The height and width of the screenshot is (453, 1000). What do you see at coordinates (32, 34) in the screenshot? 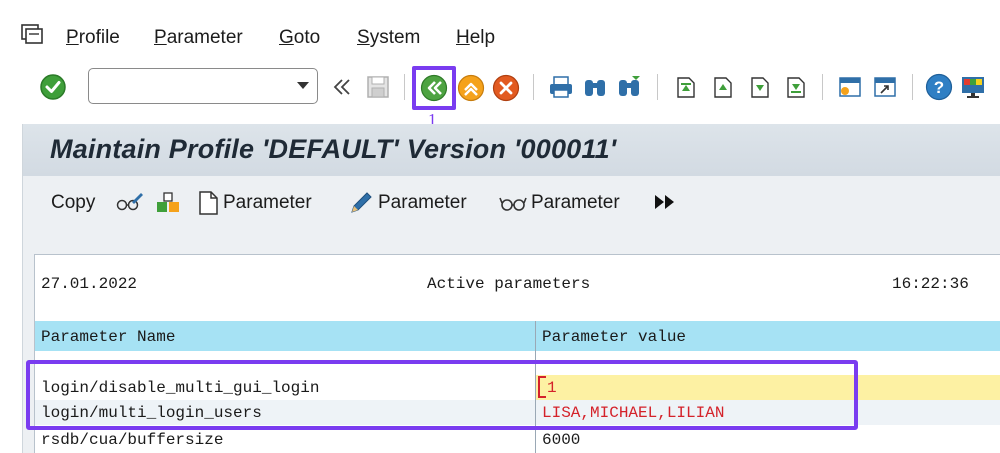
I see `window-menu-icon` at bounding box center [32, 34].